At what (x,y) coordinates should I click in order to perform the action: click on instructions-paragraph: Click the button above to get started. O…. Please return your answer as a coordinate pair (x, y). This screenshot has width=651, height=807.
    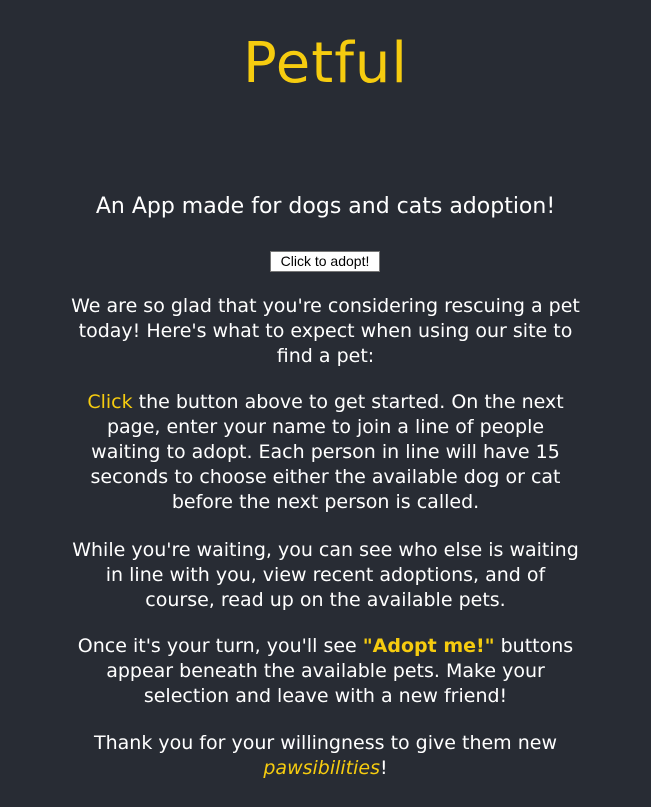
    Looking at the image, I should click on (325, 452).